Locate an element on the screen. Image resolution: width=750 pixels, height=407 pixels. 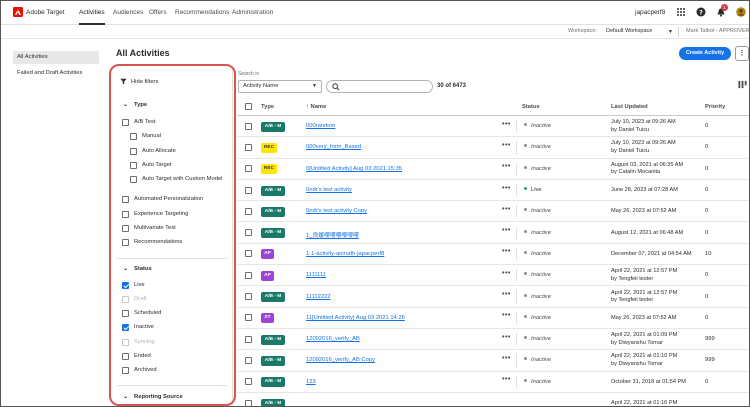
table-row: A/B - M April 22, 2021 at 01:16 PM is located at coordinates (493, 399).